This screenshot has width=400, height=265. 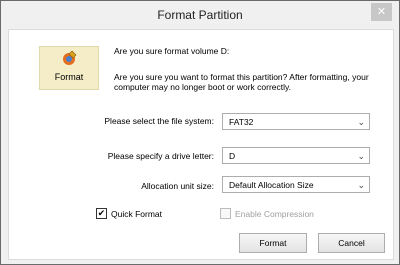 What do you see at coordinates (232, 156) in the screenshot?
I see `drive-letter-value: D` at bounding box center [232, 156].